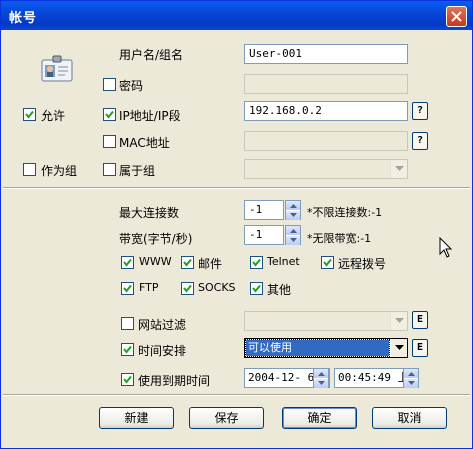 This screenshot has width=473, height=449. Describe the element at coordinates (155, 261) in the screenshot. I see `www-label: WWW` at that location.